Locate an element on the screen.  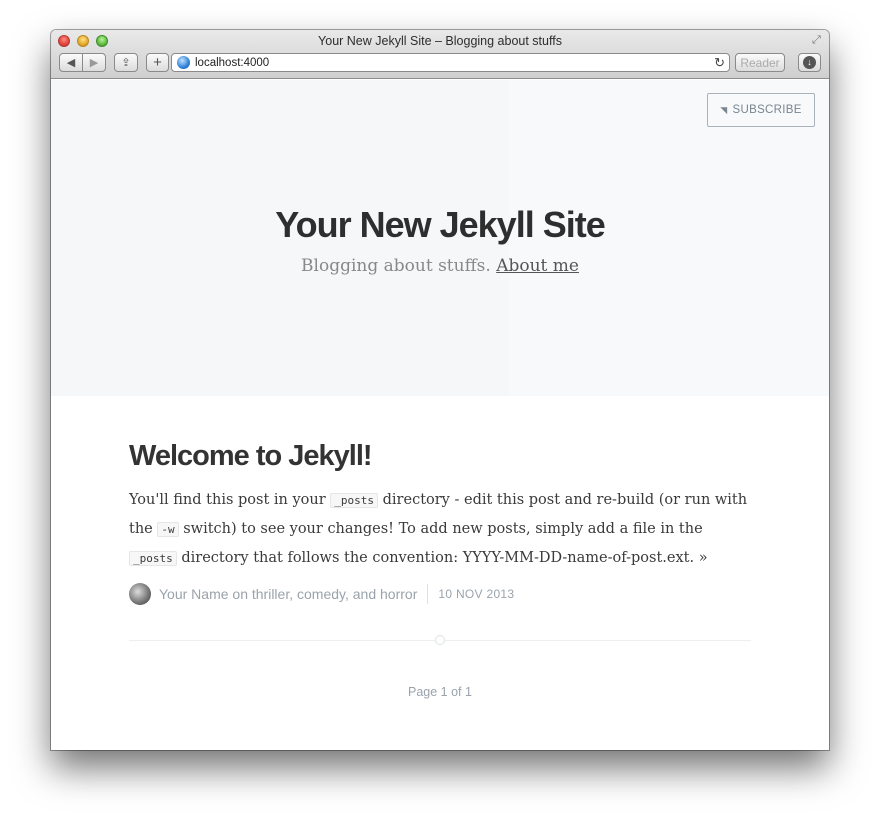
reader-button: Reader is located at coordinates (760, 62).